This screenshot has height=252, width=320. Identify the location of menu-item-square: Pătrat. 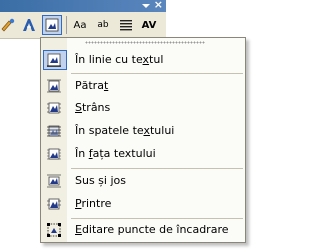
(143, 86).